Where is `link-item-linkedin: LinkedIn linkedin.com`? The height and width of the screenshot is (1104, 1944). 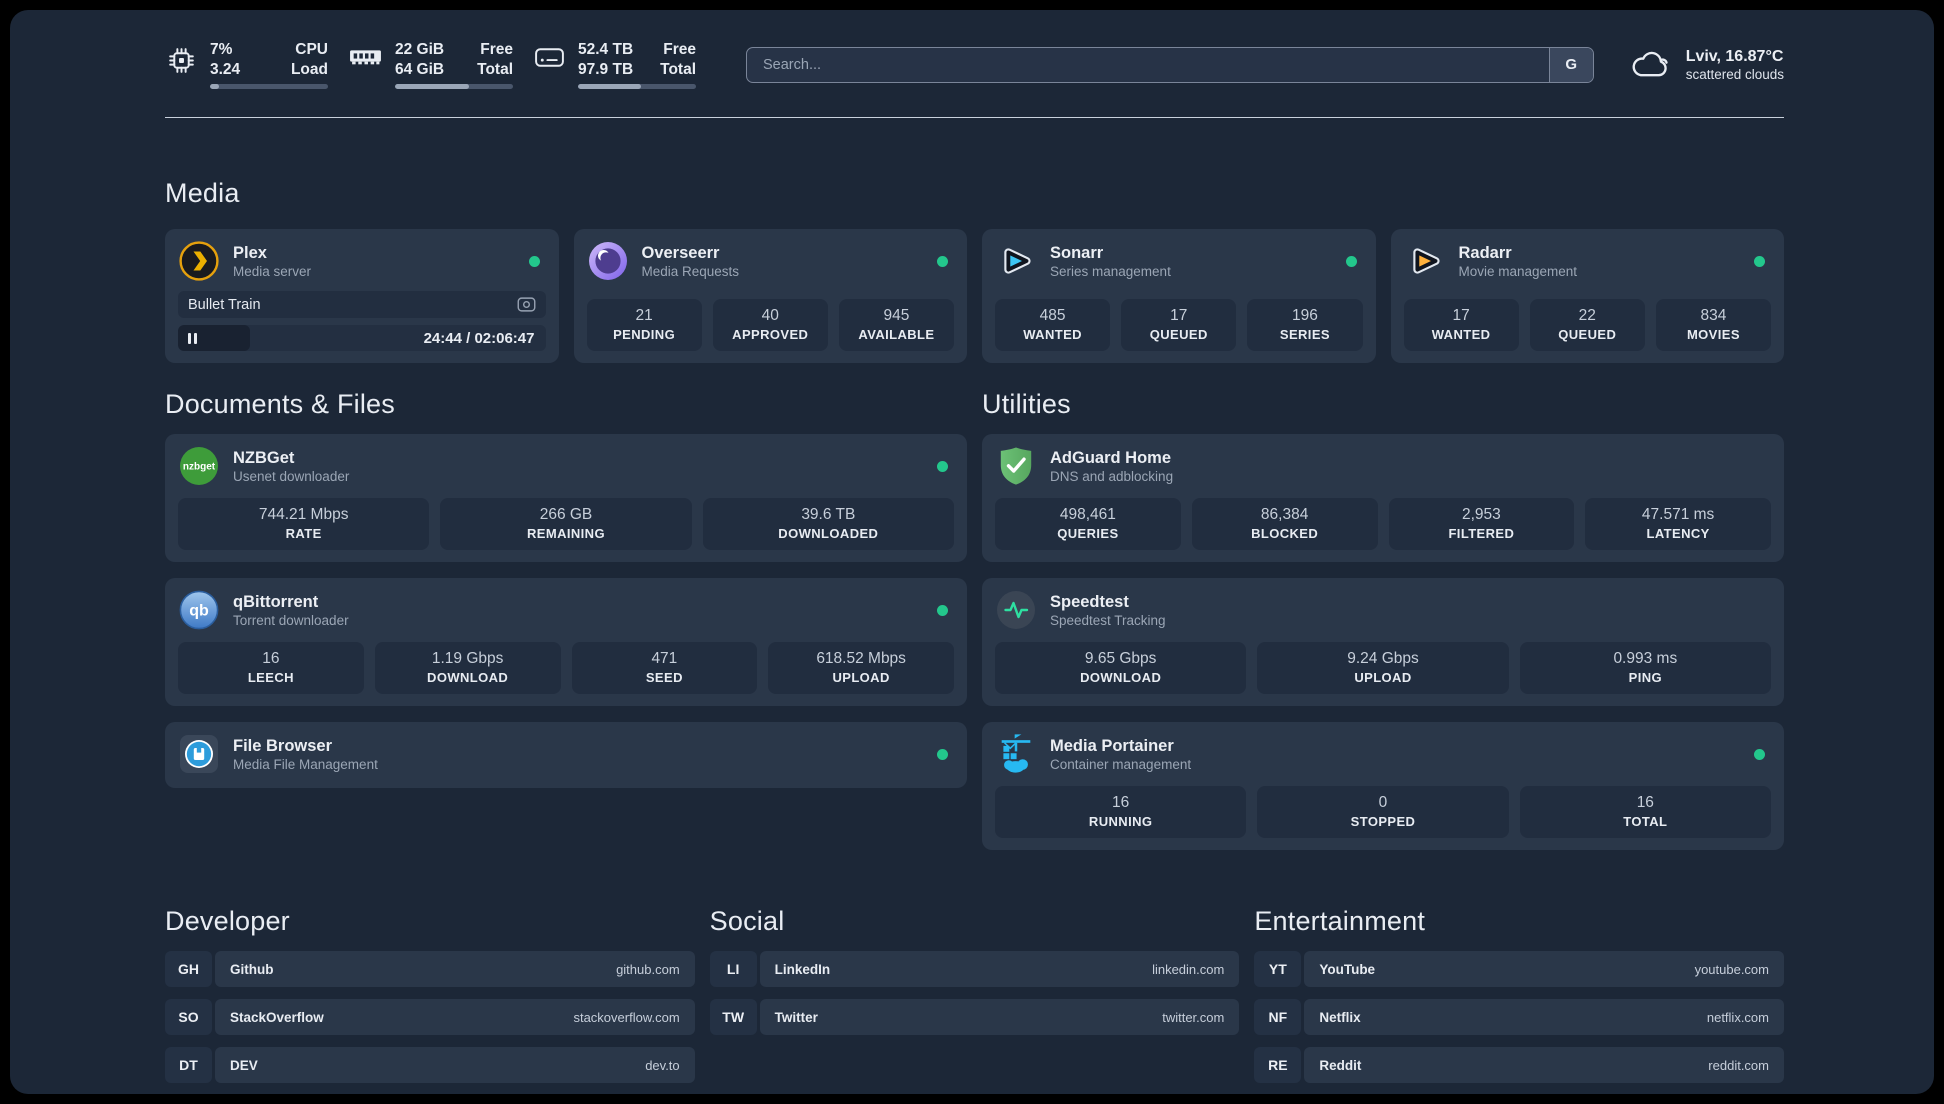
link-item-linkedin: LinkedIn linkedin.com is located at coordinates (999, 969).